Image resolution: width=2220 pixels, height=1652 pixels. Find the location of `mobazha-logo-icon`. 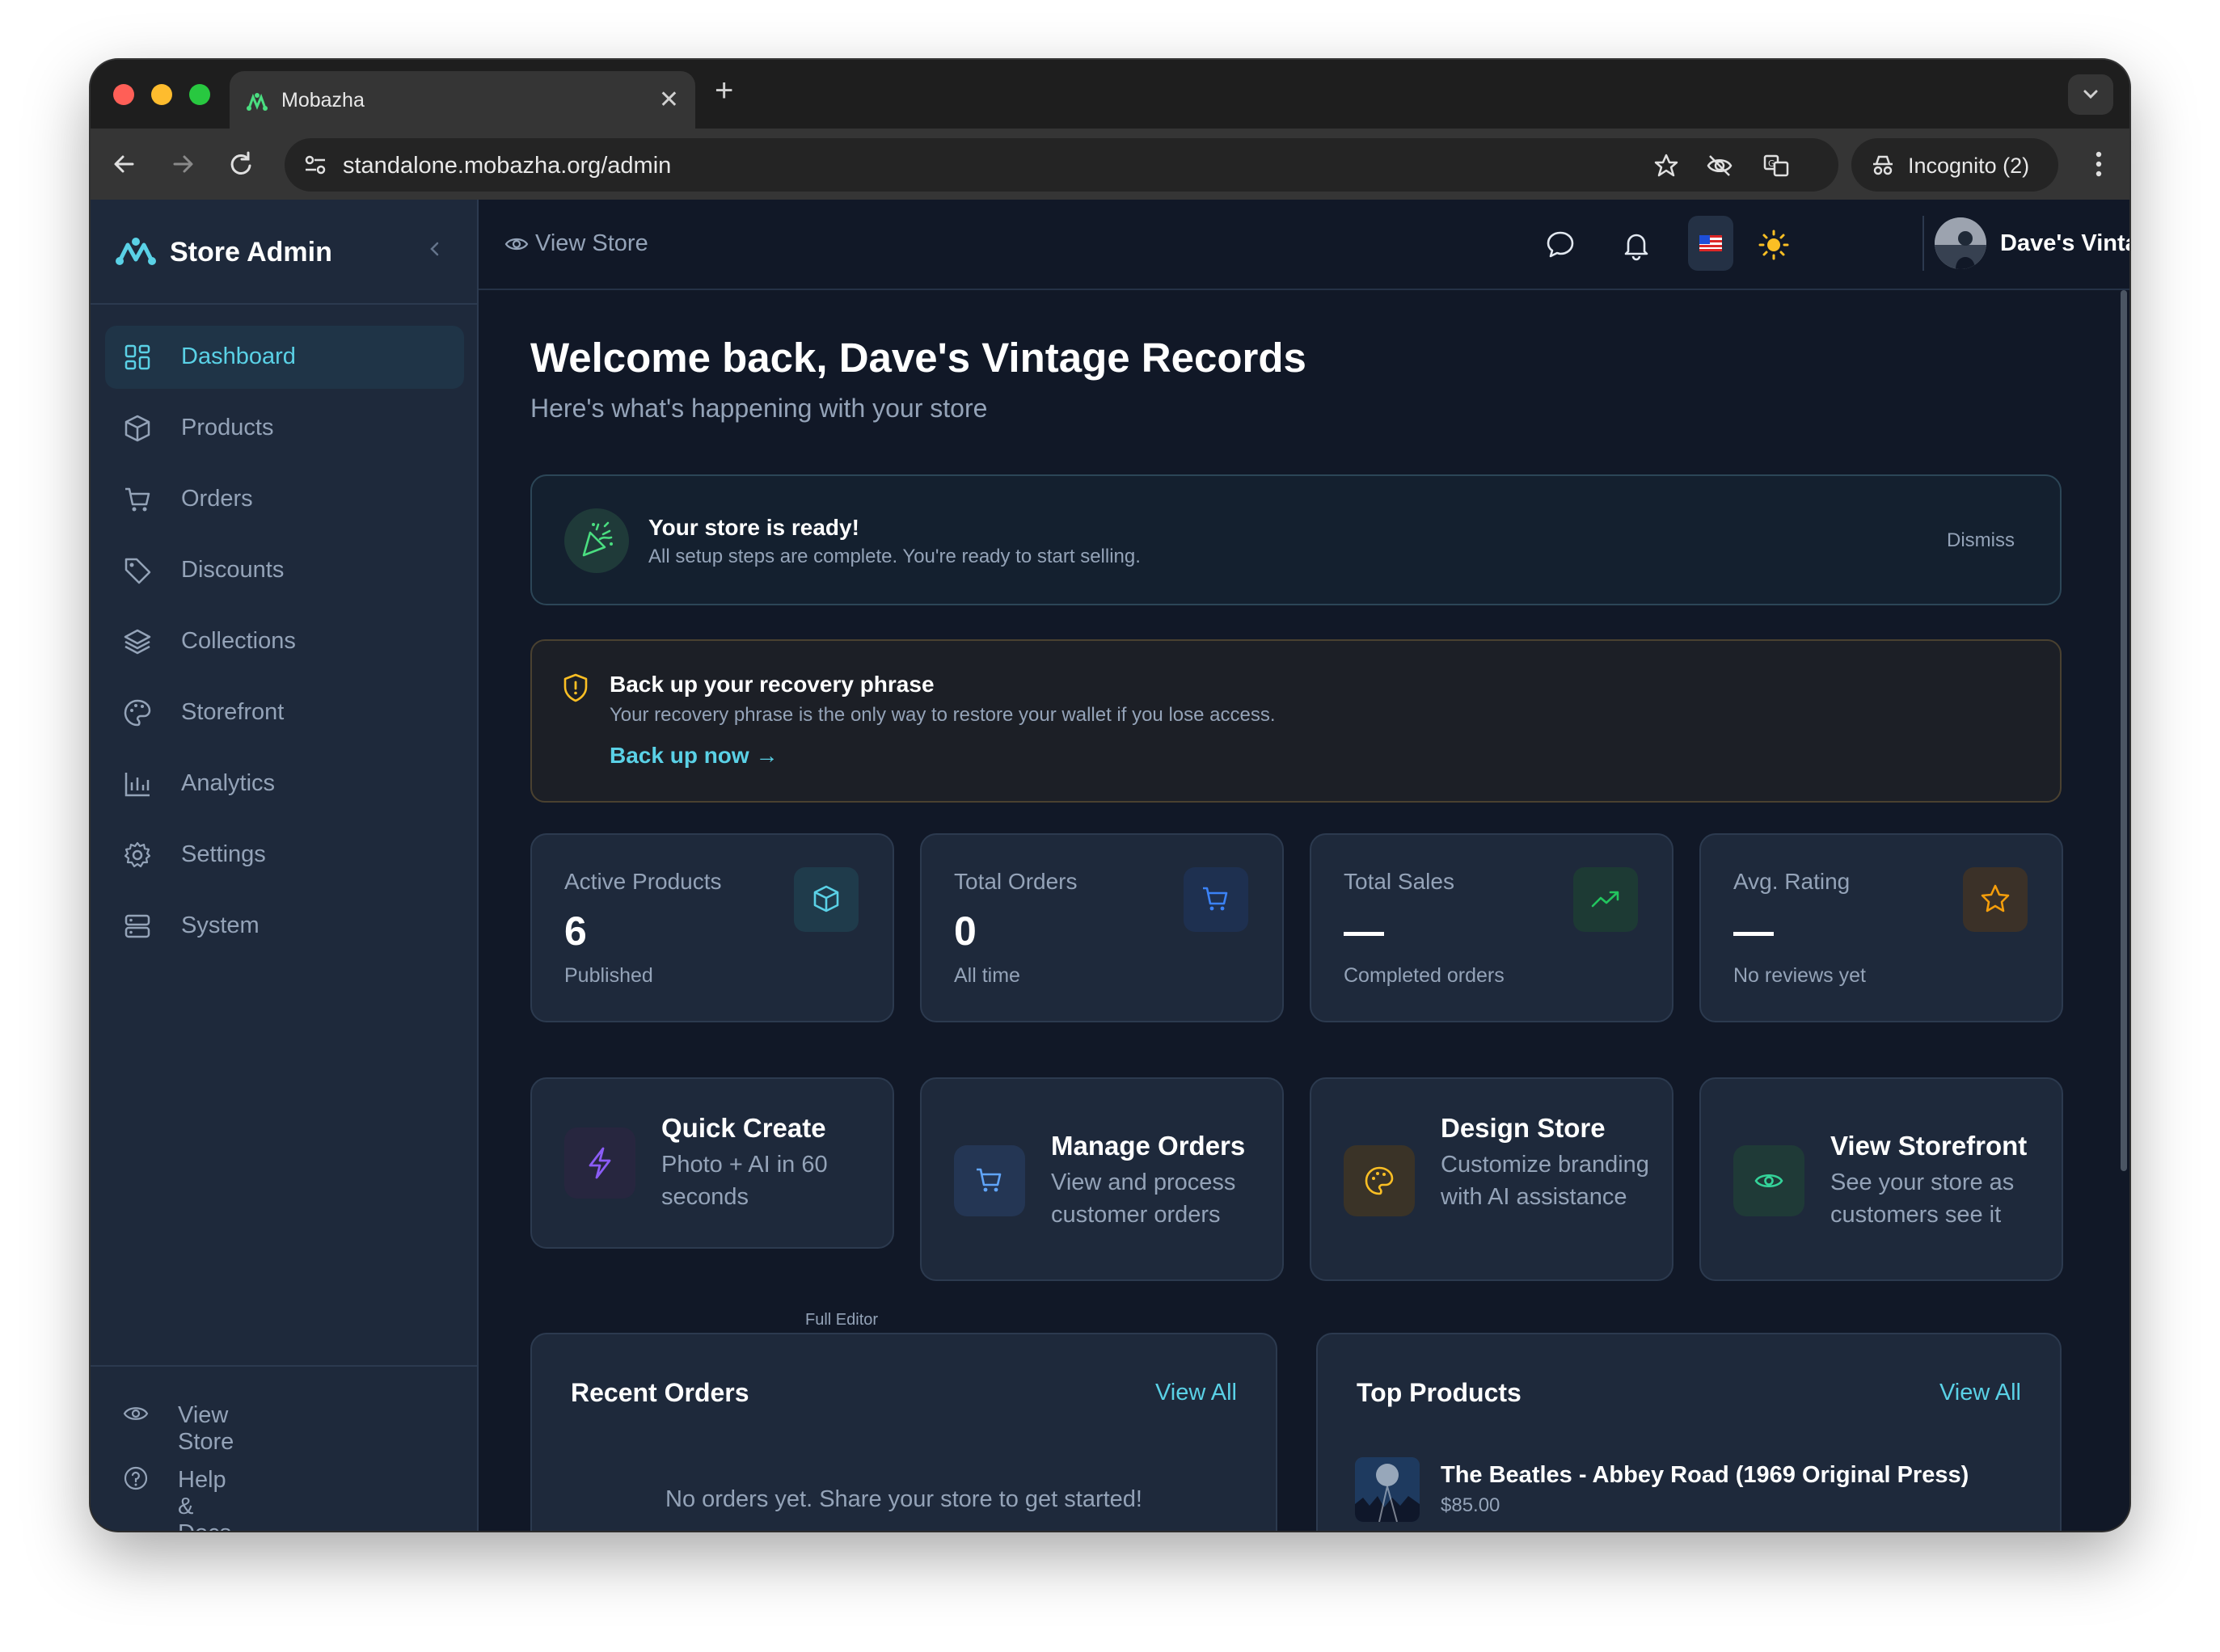

mobazha-logo-icon is located at coordinates (136, 252).